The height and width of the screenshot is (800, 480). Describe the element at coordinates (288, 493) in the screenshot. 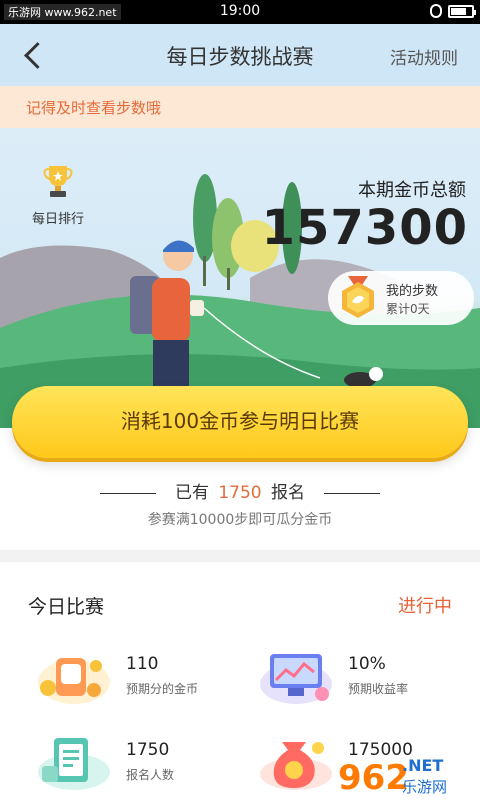

I see `signup-suffix: 报名` at that location.